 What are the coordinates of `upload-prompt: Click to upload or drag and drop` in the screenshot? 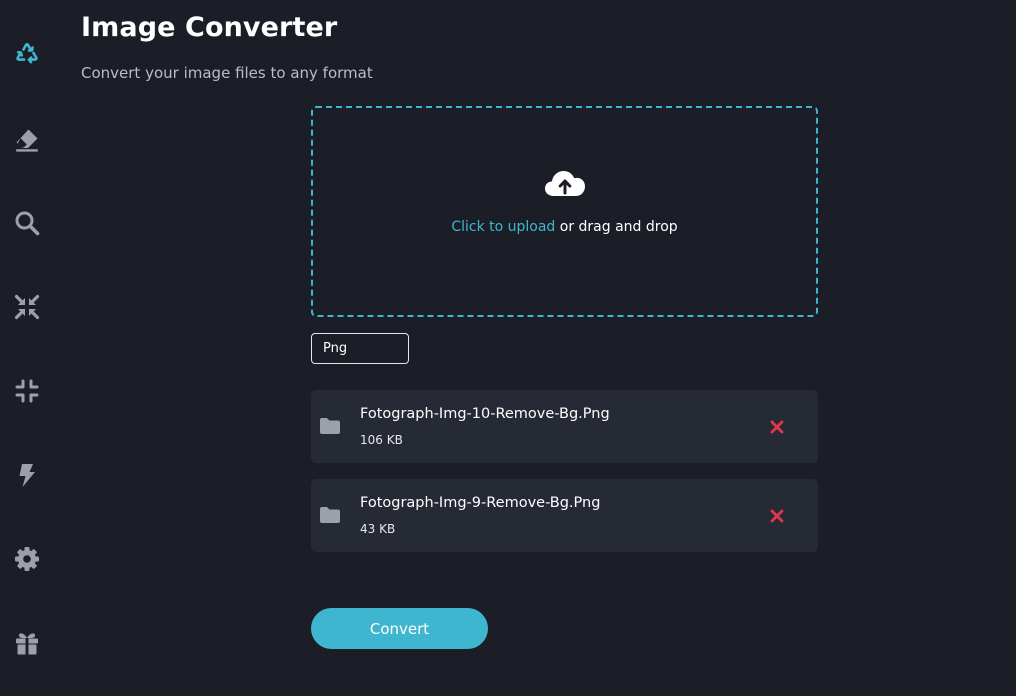 It's located at (564, 227).